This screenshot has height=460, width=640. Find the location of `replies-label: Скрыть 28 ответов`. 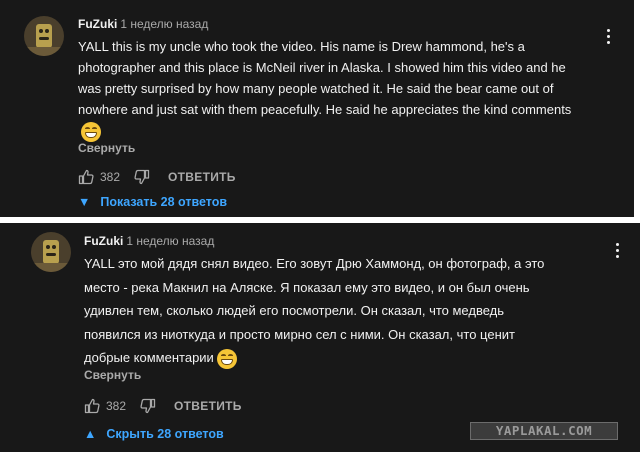

replies-label: Скрыть 28 ответов is located at coordinates (165, 434).